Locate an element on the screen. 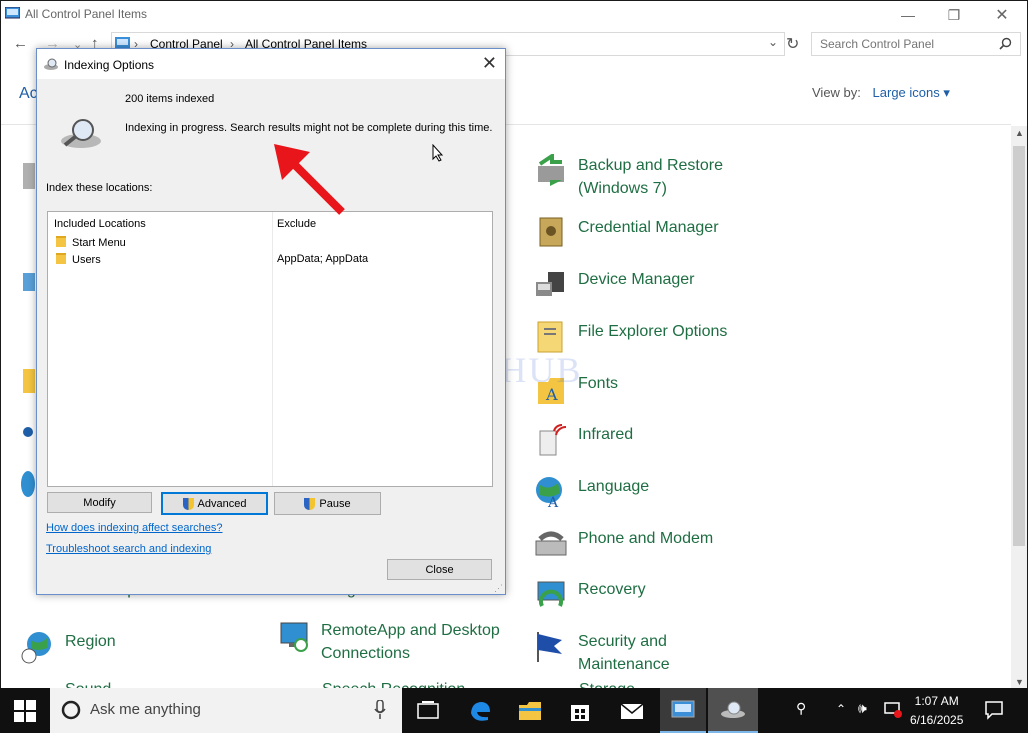 The height and width of the screenshot is (733, 1028). indexing-taskbar-icon is located at coordinates (733, 709).